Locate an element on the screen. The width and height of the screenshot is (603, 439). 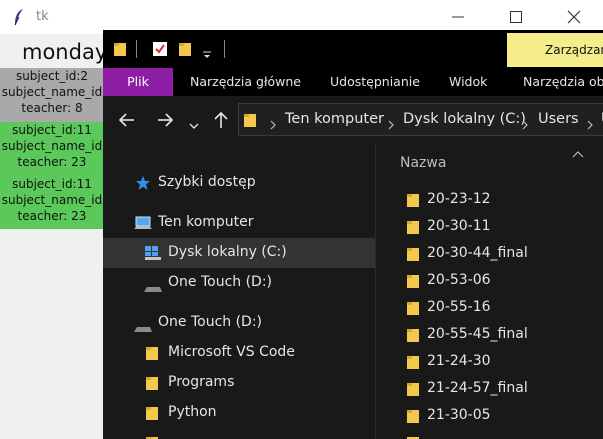
file-row is located at coordinates (489, 434).